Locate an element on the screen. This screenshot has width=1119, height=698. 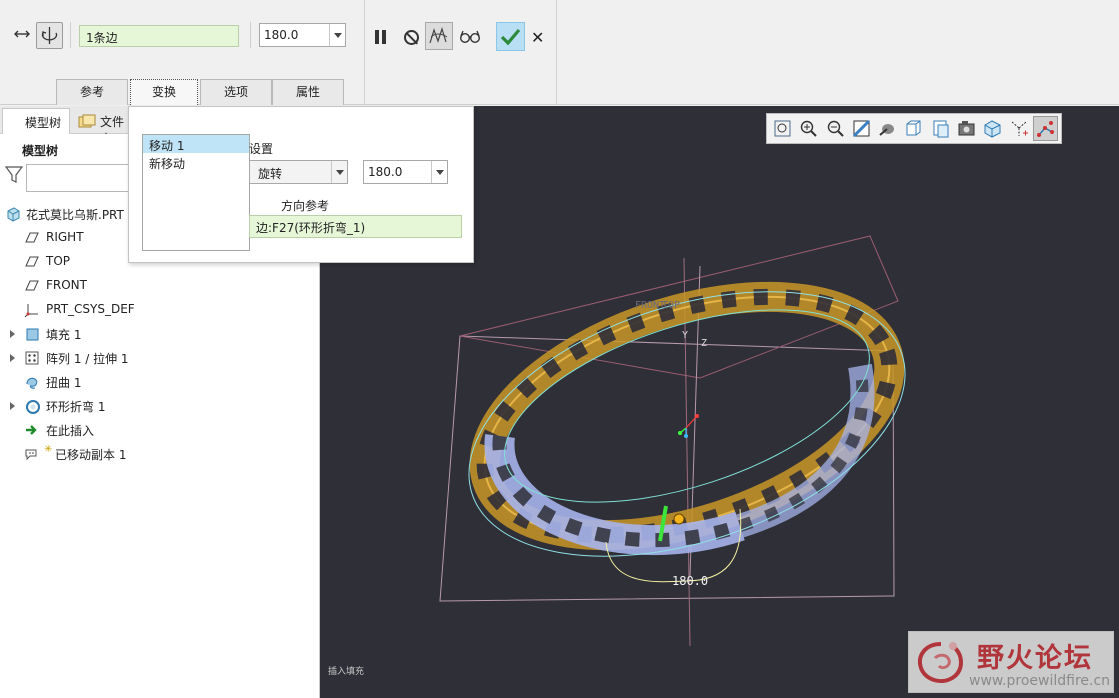
moved-copy-icon is located at coordinates (31, 455).